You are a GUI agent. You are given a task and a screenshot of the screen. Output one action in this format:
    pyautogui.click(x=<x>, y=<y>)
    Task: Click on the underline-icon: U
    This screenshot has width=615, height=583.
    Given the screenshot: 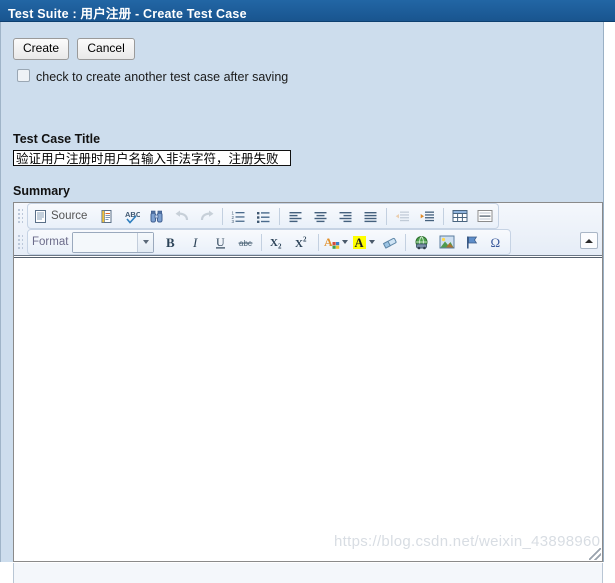 What is the action you would take?
    pyautogui.click(x=221, y=242)
    